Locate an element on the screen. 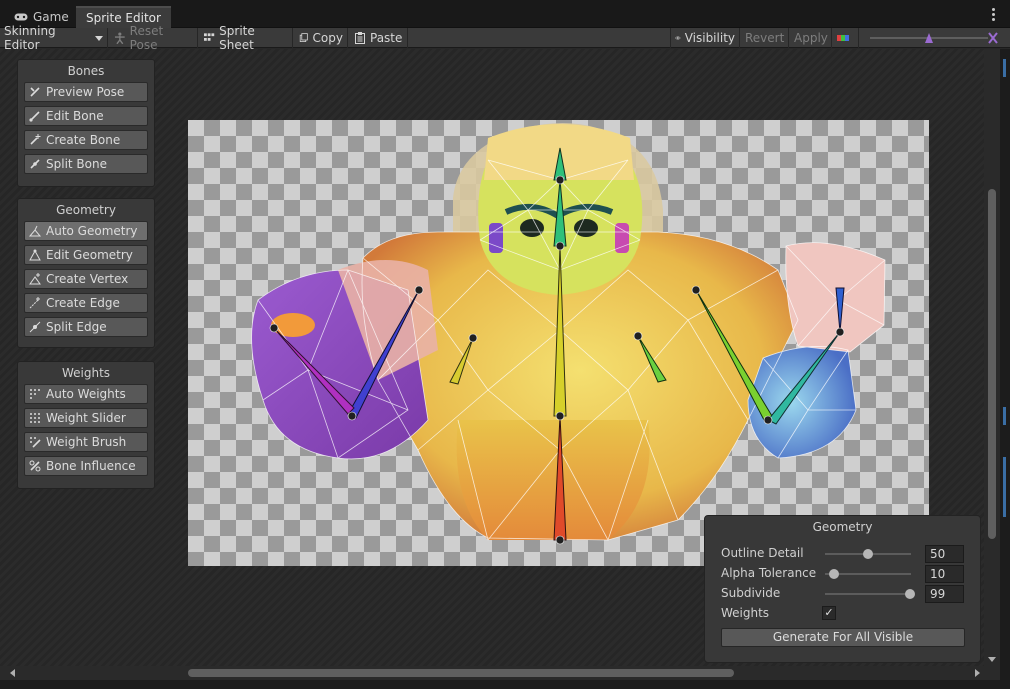 This screenshot has height=689, width=1010. visibility-button: Visibility is located at coordinates (705, 38).